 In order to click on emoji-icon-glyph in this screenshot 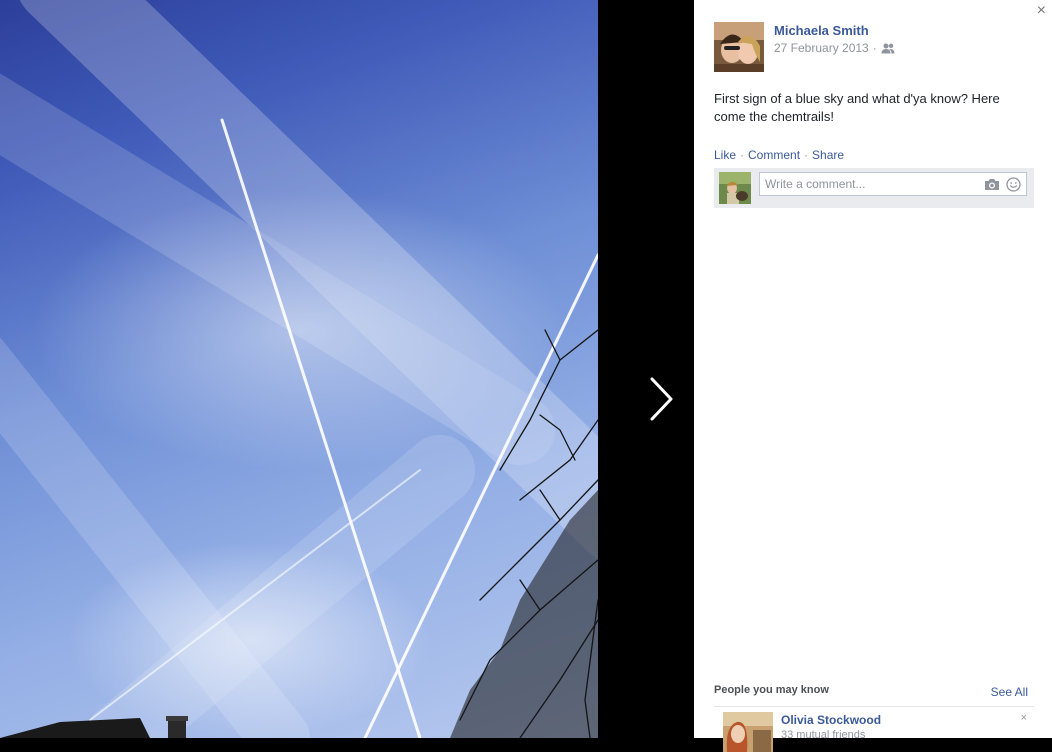, I will do `click(1013, 184)`.